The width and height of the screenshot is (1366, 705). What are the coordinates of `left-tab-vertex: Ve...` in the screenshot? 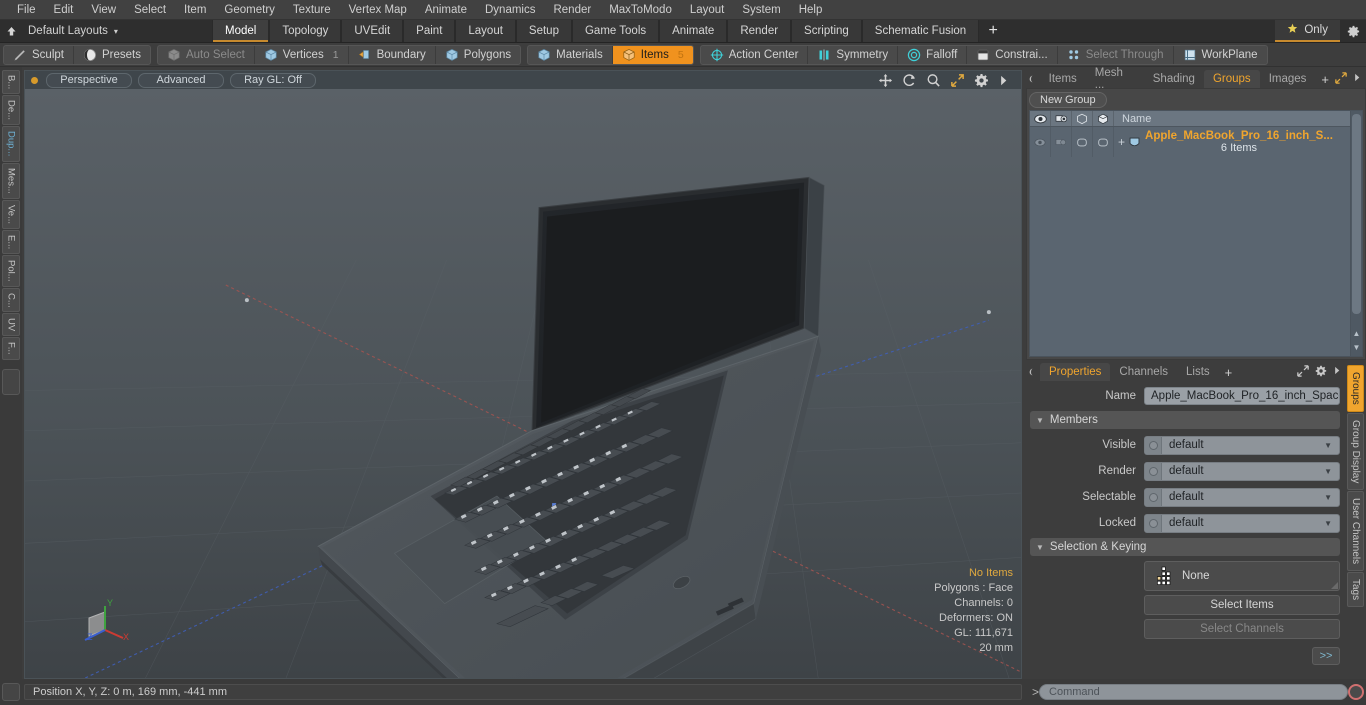 It's located at (11, 214).